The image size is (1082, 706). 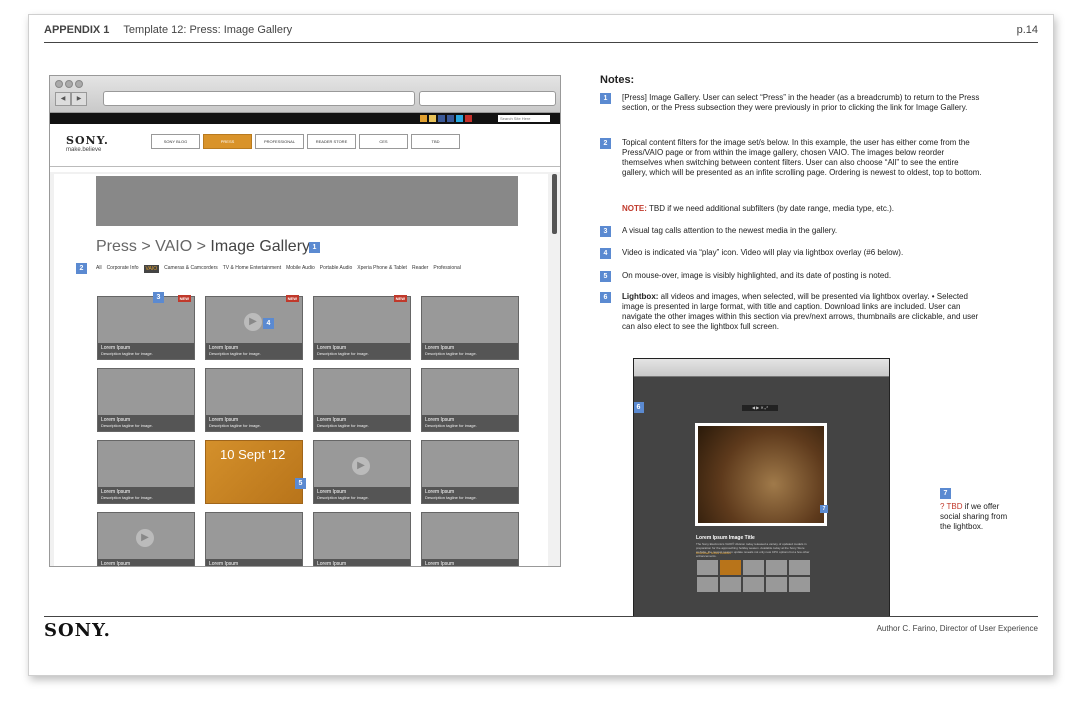 What do you see at coordinates (524, 118) in the screenshot?
I see `site-search-input: Search Site Here` at bounding box center [524, 118].